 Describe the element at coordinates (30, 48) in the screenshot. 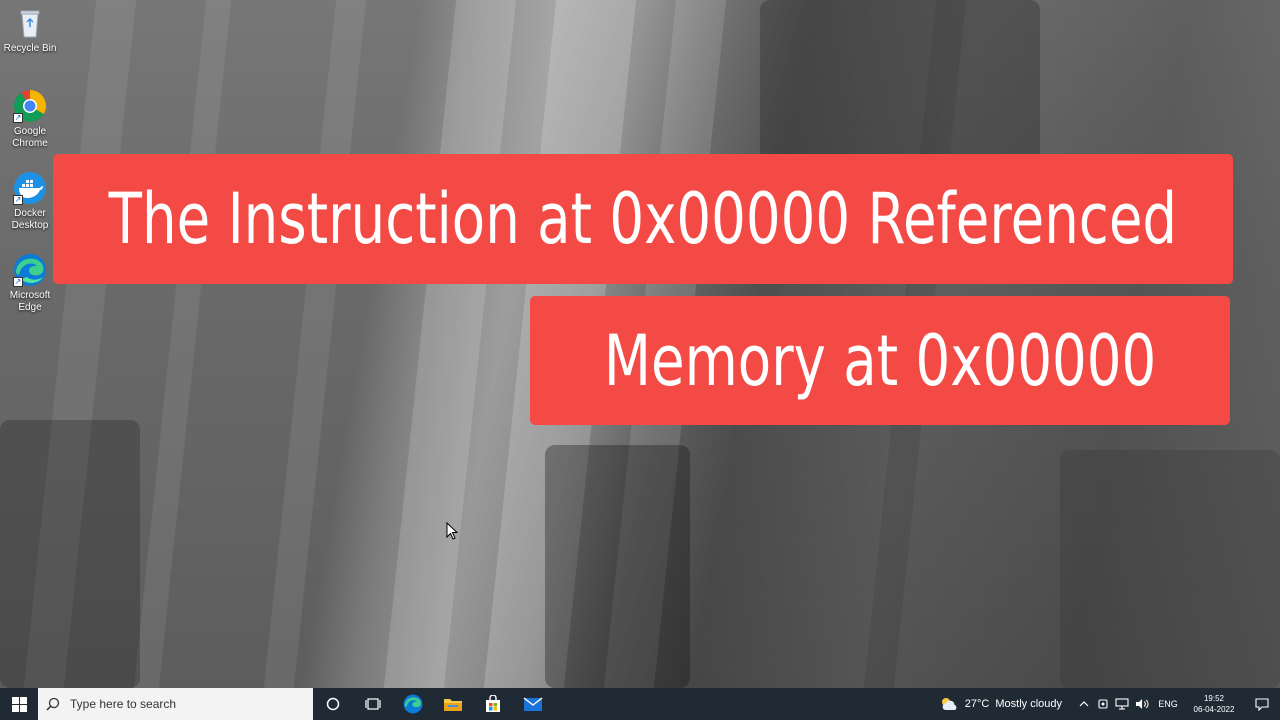

I see `desktop-icon-label: Recycle Bin` at that location.